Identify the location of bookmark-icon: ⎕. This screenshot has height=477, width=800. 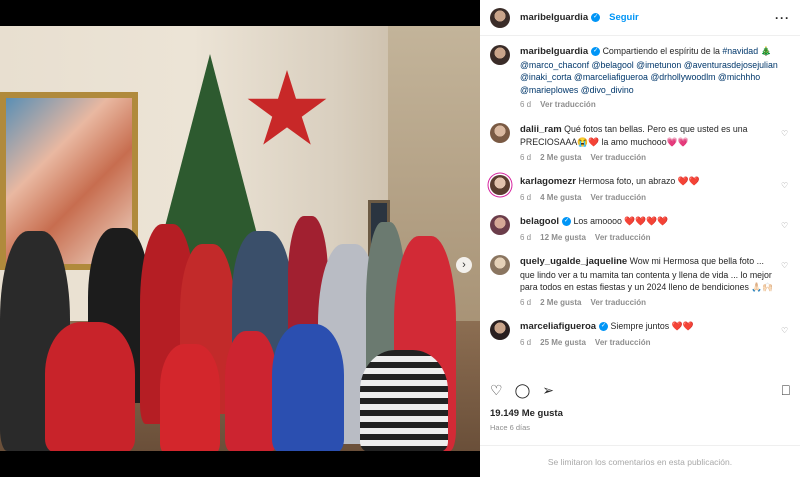
(786, 390).